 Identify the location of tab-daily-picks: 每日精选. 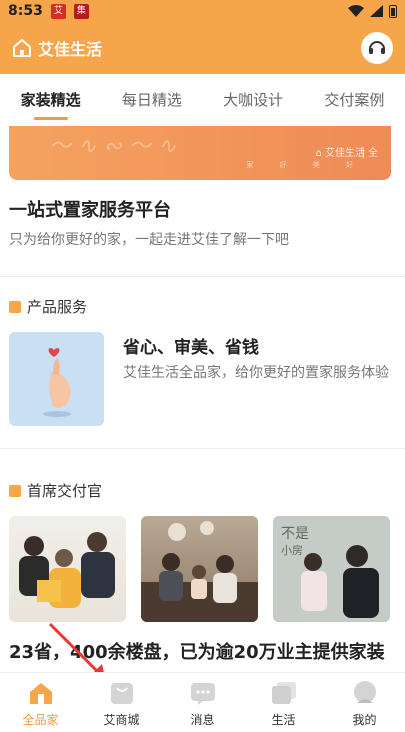
(151, 100).